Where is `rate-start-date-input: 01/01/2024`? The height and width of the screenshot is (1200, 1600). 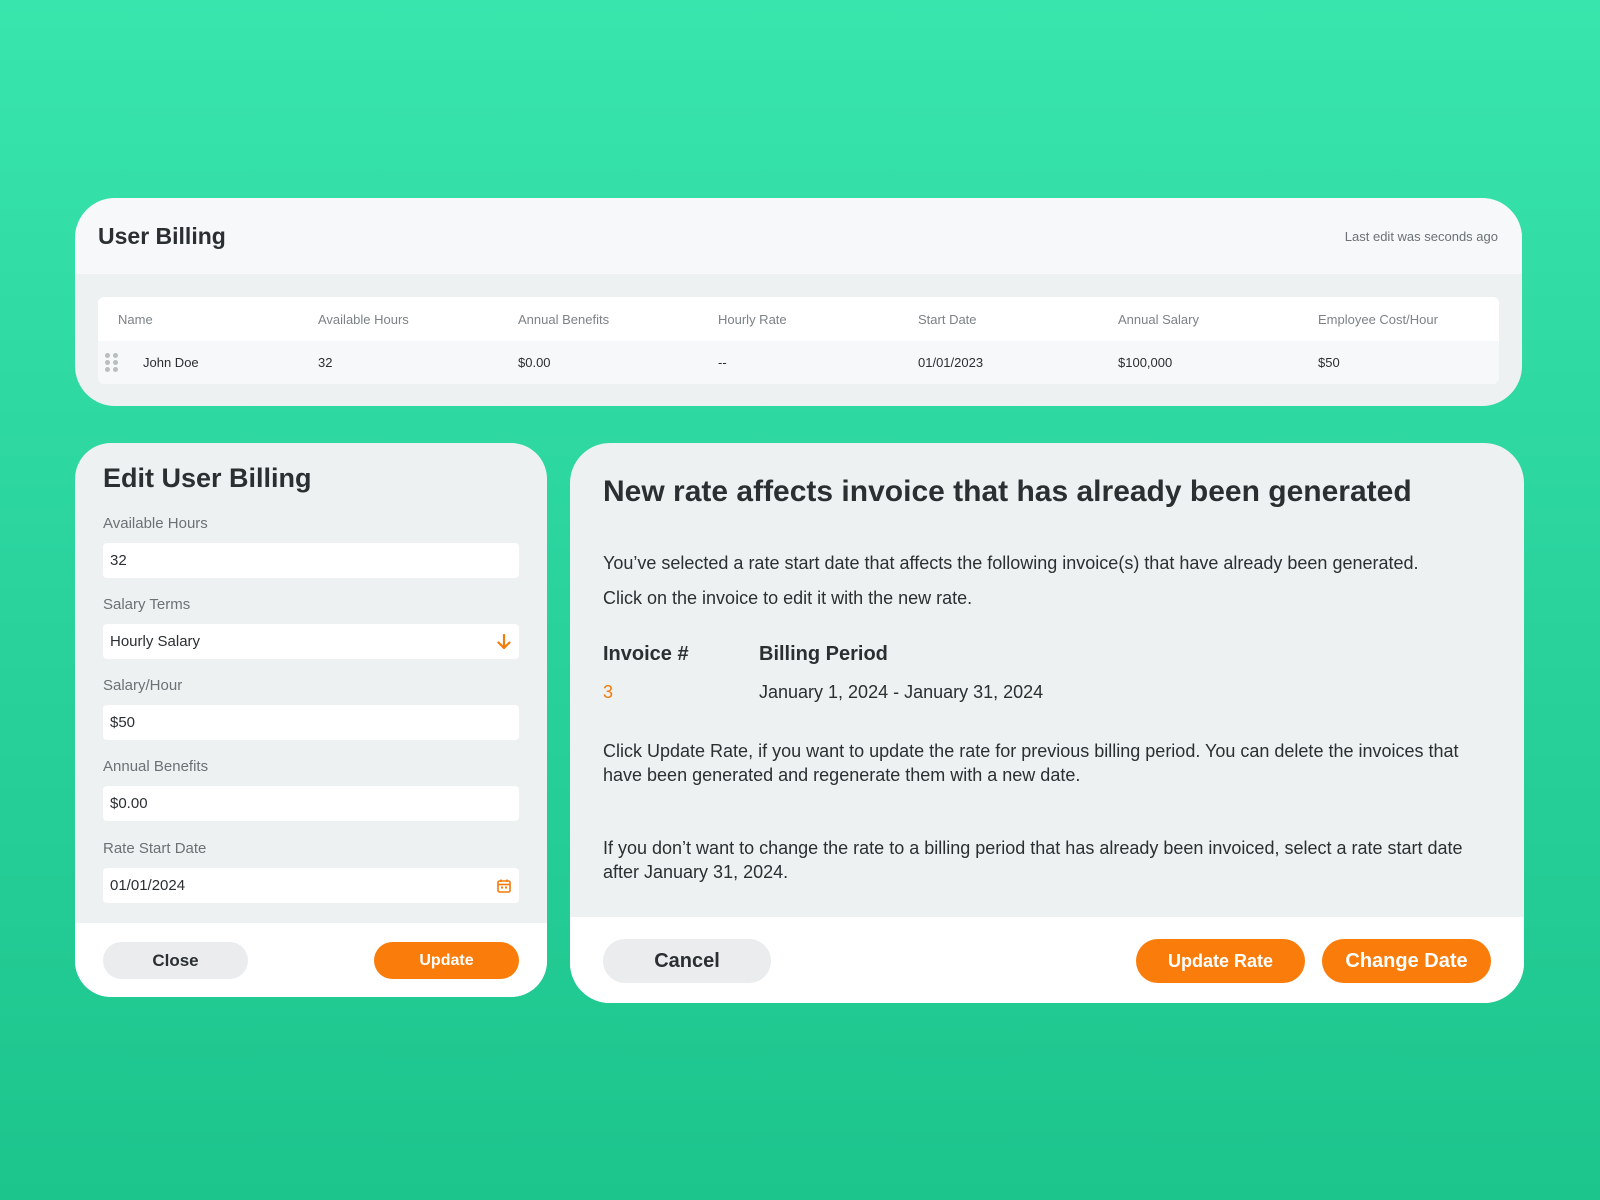
rate-start-date-input: 01/01/2024 is located at coordinates (311, 885).